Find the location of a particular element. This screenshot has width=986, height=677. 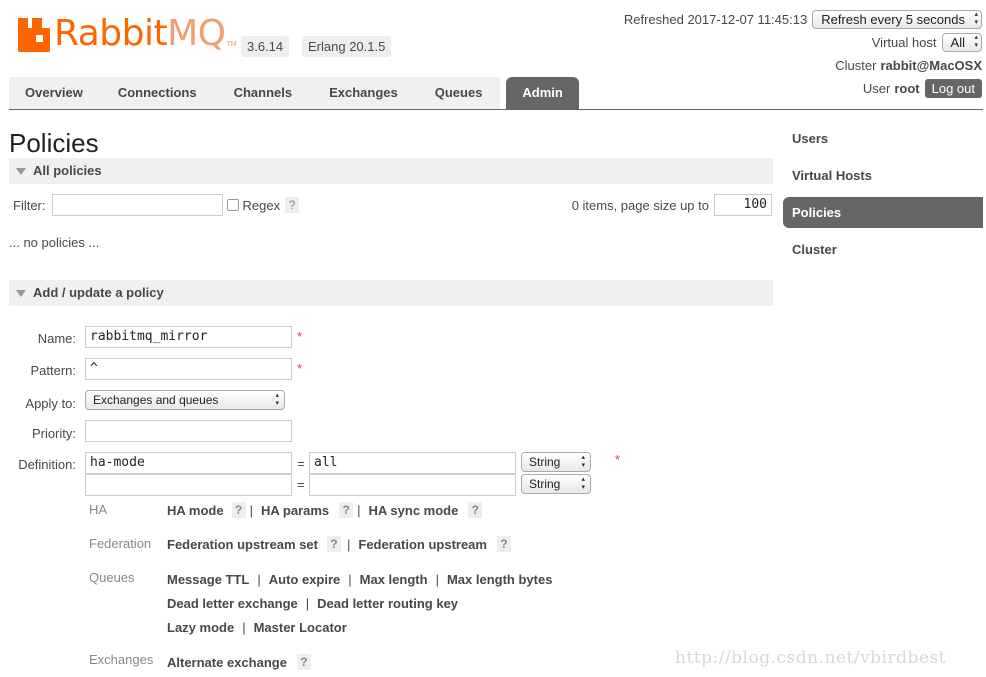

erlang-badge: Erlang 20.1.5 is located at coordinates (347, 46).